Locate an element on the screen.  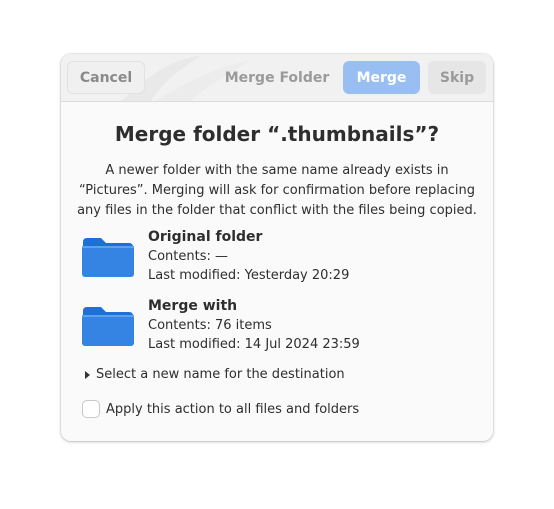
rename-expander-label: Select a new name for the destination is located at coordinates (220, 374).